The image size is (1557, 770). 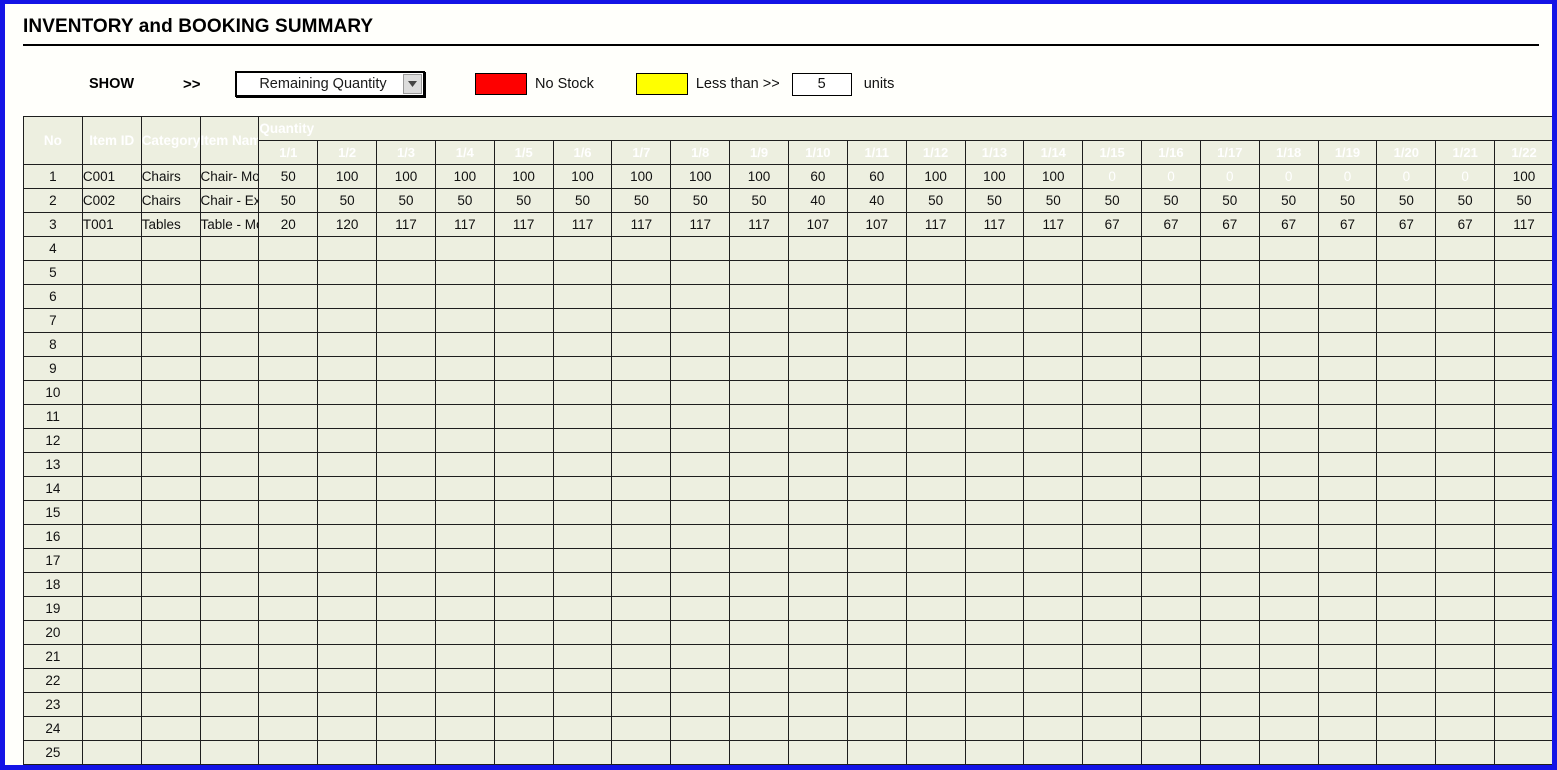 I want to click on cell-quantity: 117, so click(x=523, y=224).